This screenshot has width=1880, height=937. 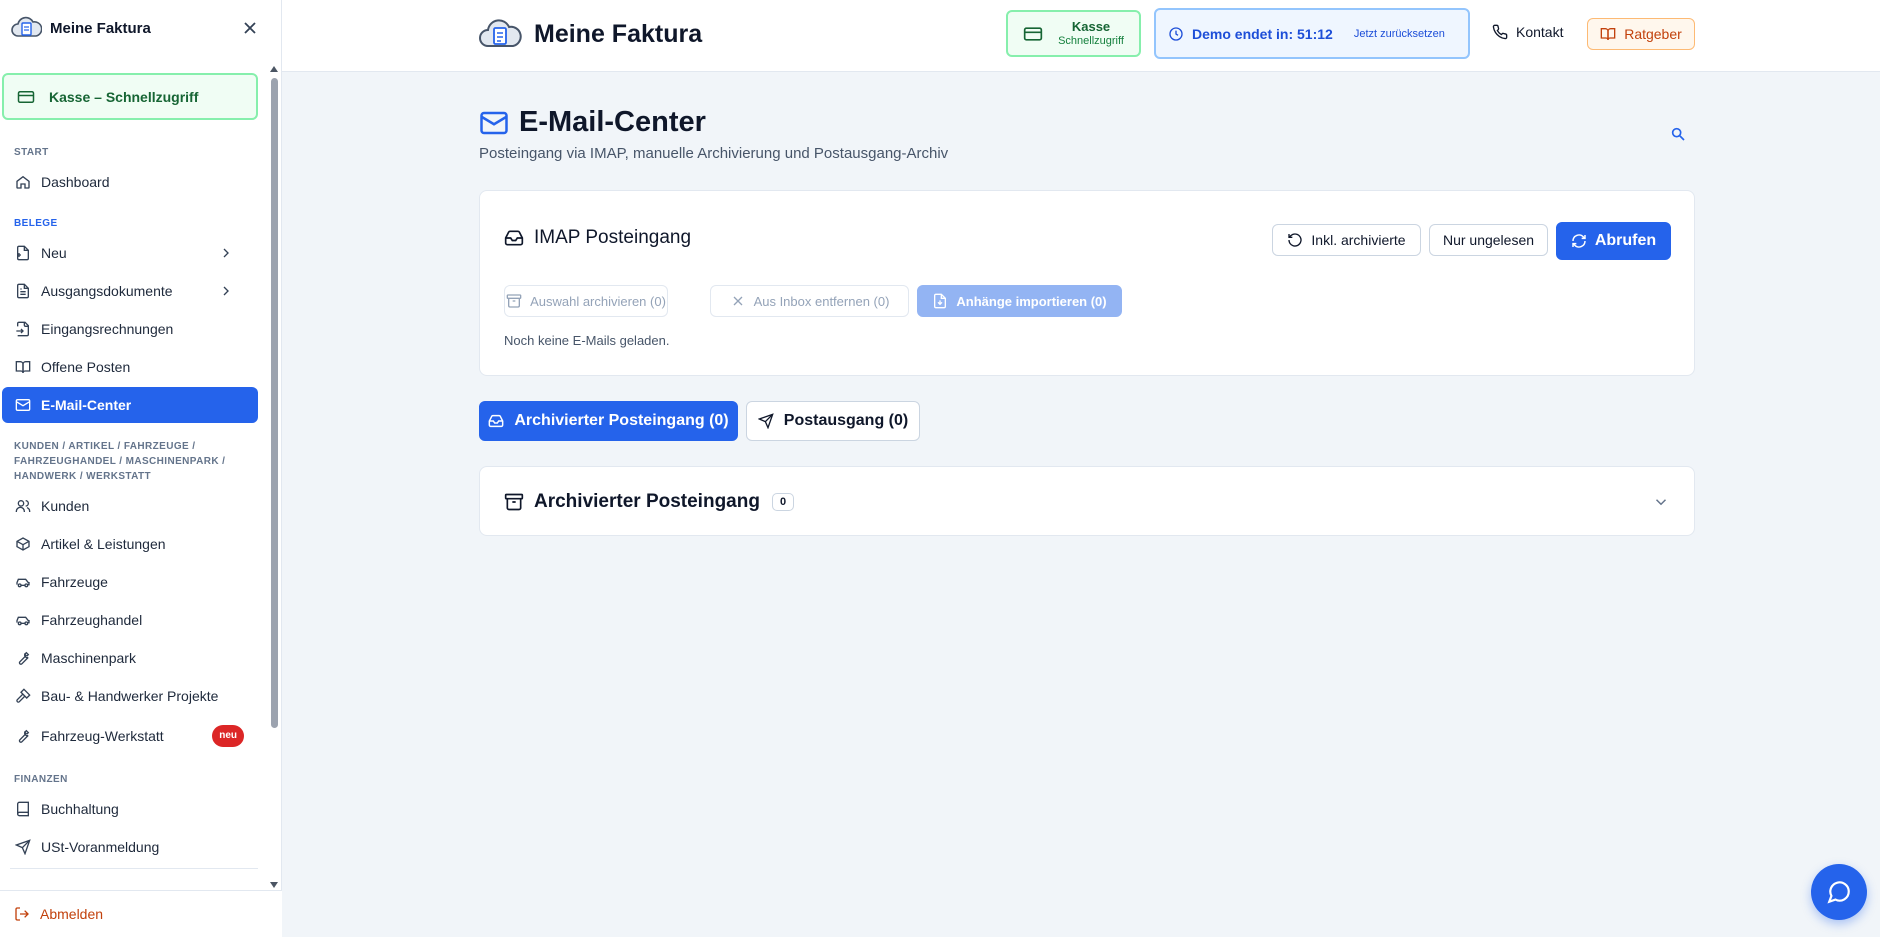 What do you see at coordinates (130, 809) in the screenshot?
I see `sidebar-item-buchhaltung: Buchhaltung` at bounding box center [130, 809].